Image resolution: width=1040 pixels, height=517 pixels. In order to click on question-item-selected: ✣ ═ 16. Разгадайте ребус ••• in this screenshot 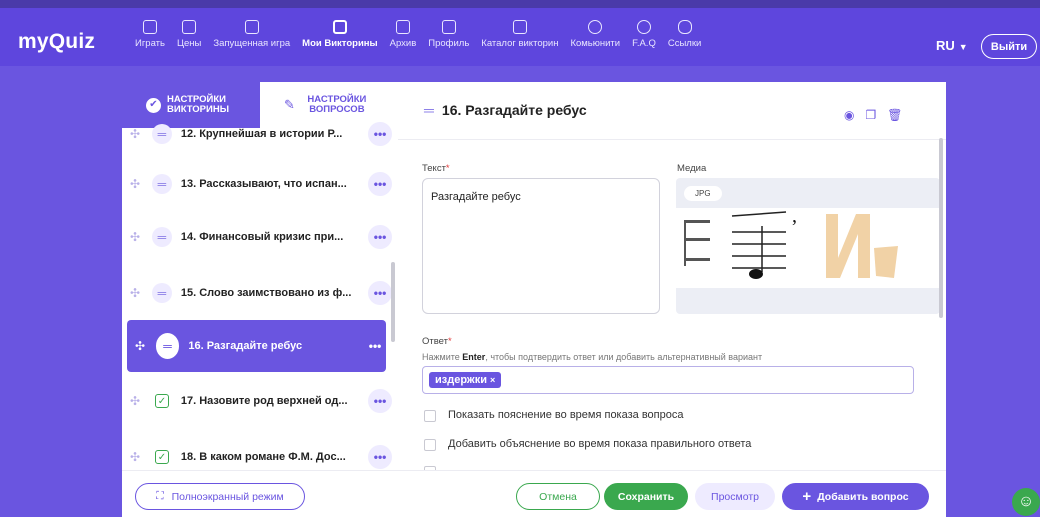, I will do `click(256, 346)`.